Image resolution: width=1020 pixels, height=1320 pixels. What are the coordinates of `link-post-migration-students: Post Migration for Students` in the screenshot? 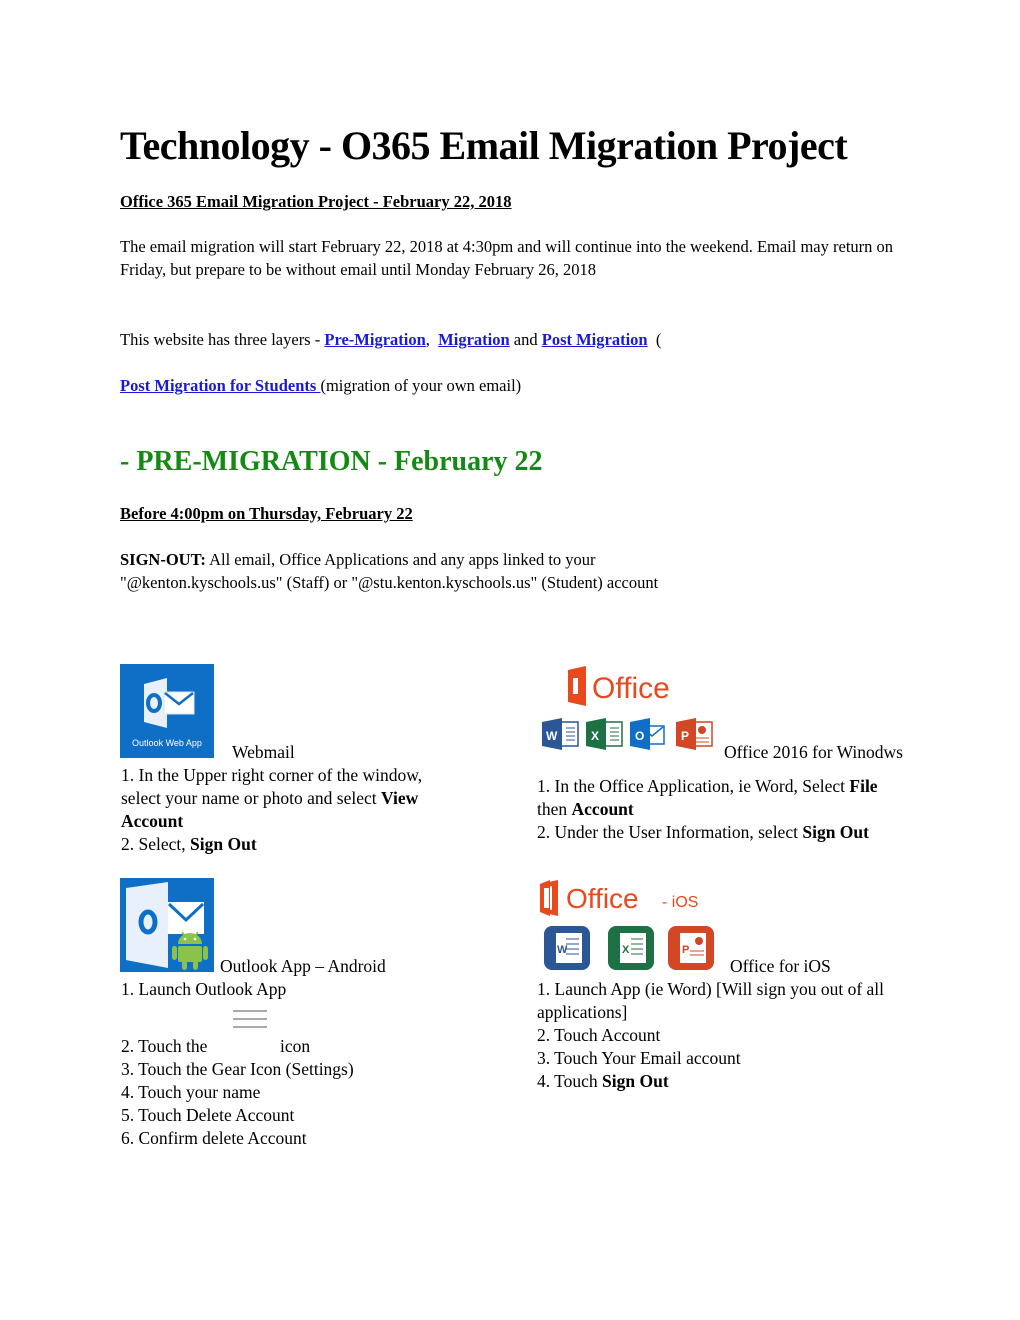 It's located at (220, 385).